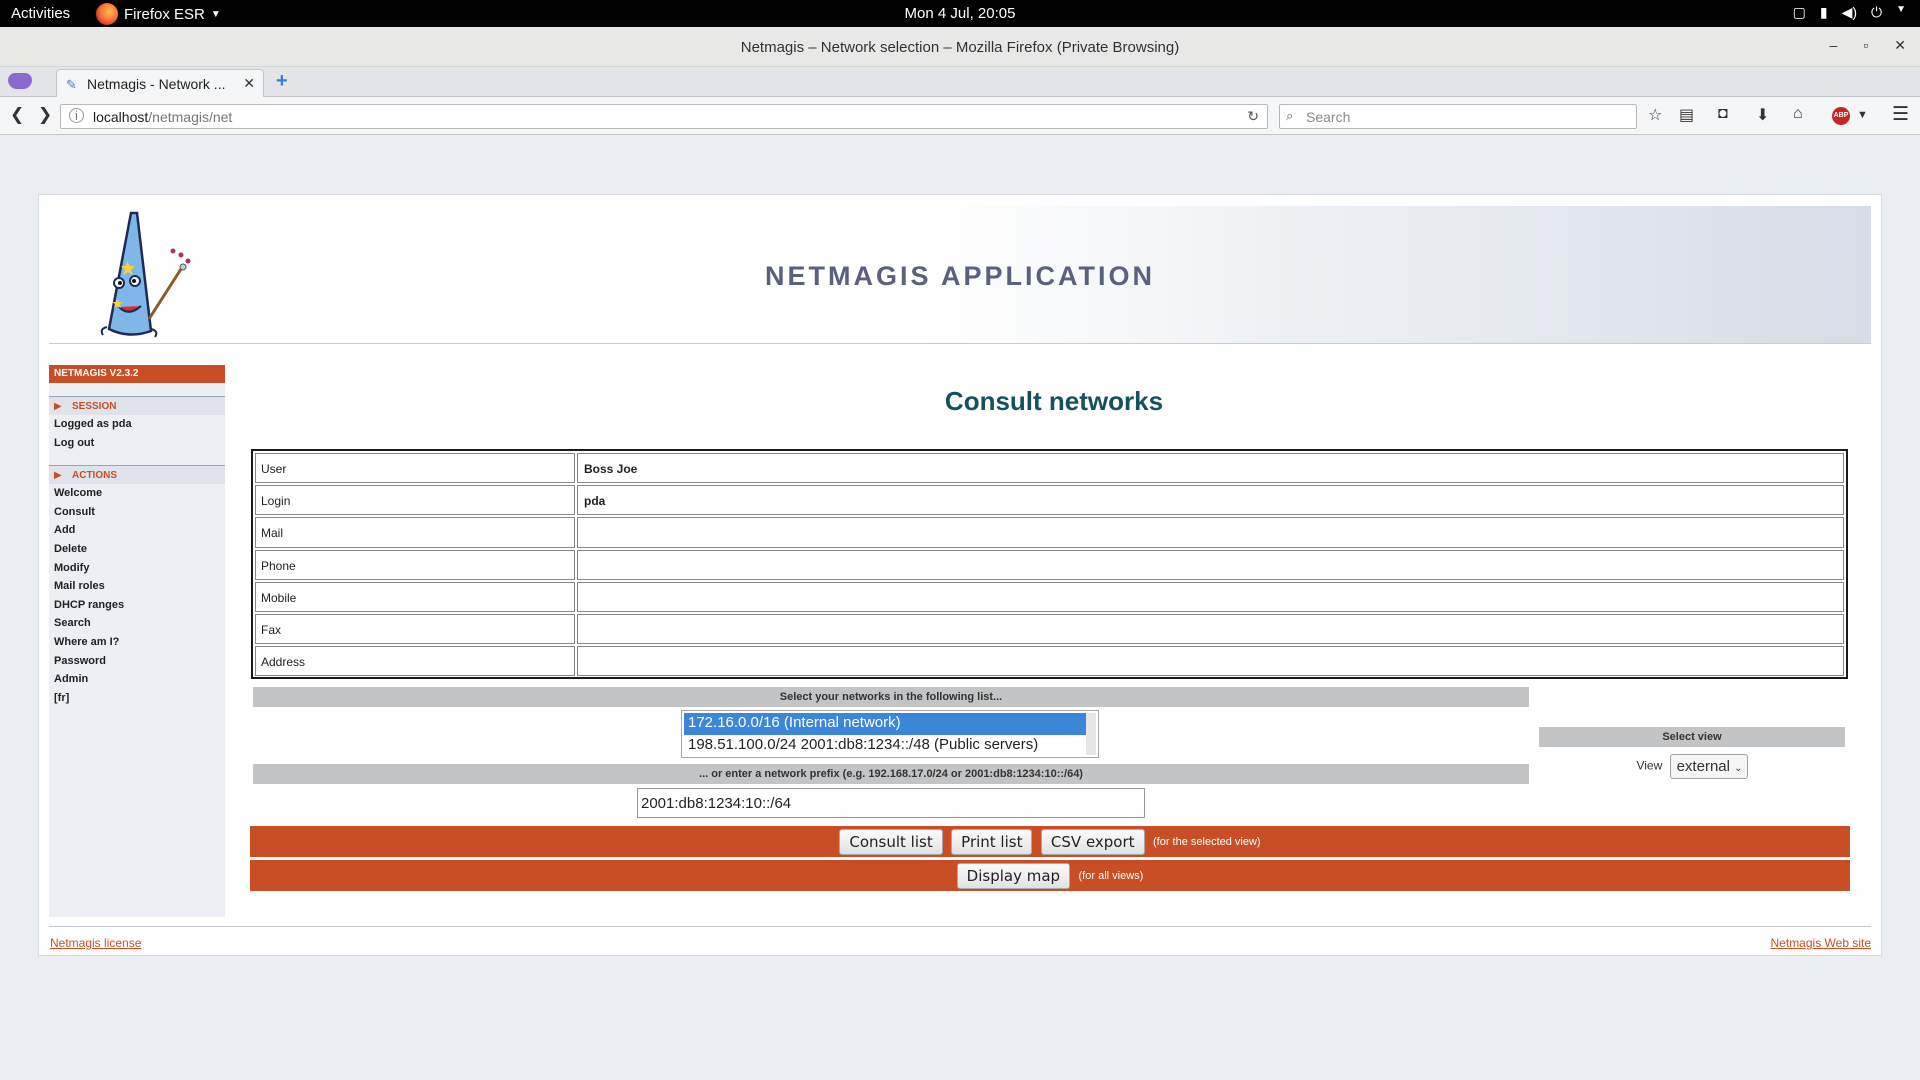 This screenshot has width=1920, height=1080. Describe the element at coordinates (76, 115) in the screenshot. I see `site-info-icon: i` at that location.